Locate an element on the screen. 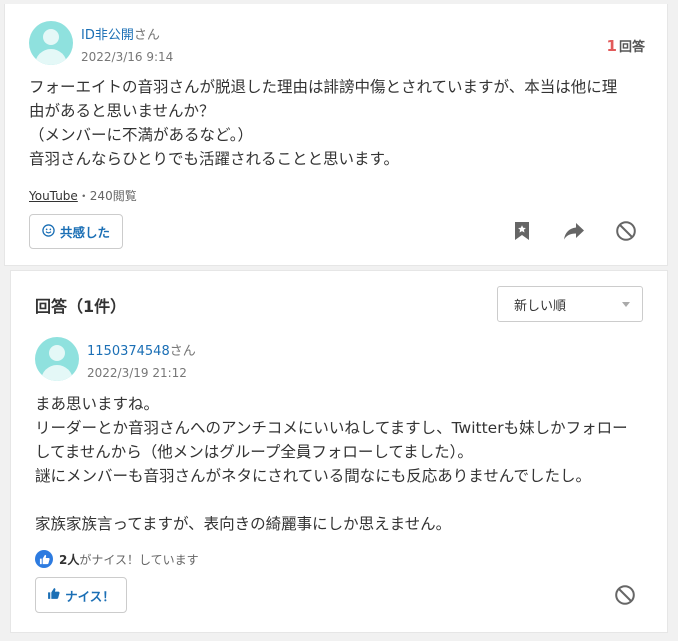 The height and width of the screenshot is (641, 678). answer-user: 1150374548さん is located at coordinates (141, 349).